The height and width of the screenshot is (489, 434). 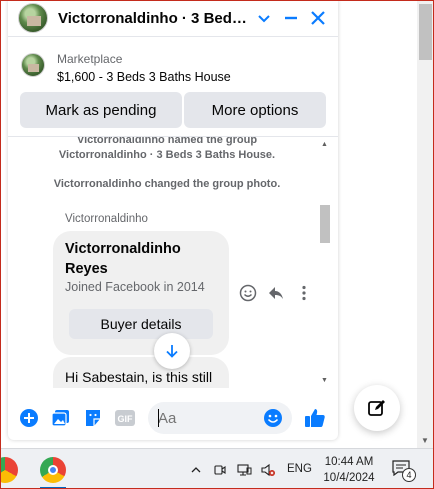 What do you see at coordinates (349, 462) in the screenshot?
I see `clock-time: 10:44 AM` at bounding box center [349, 462].